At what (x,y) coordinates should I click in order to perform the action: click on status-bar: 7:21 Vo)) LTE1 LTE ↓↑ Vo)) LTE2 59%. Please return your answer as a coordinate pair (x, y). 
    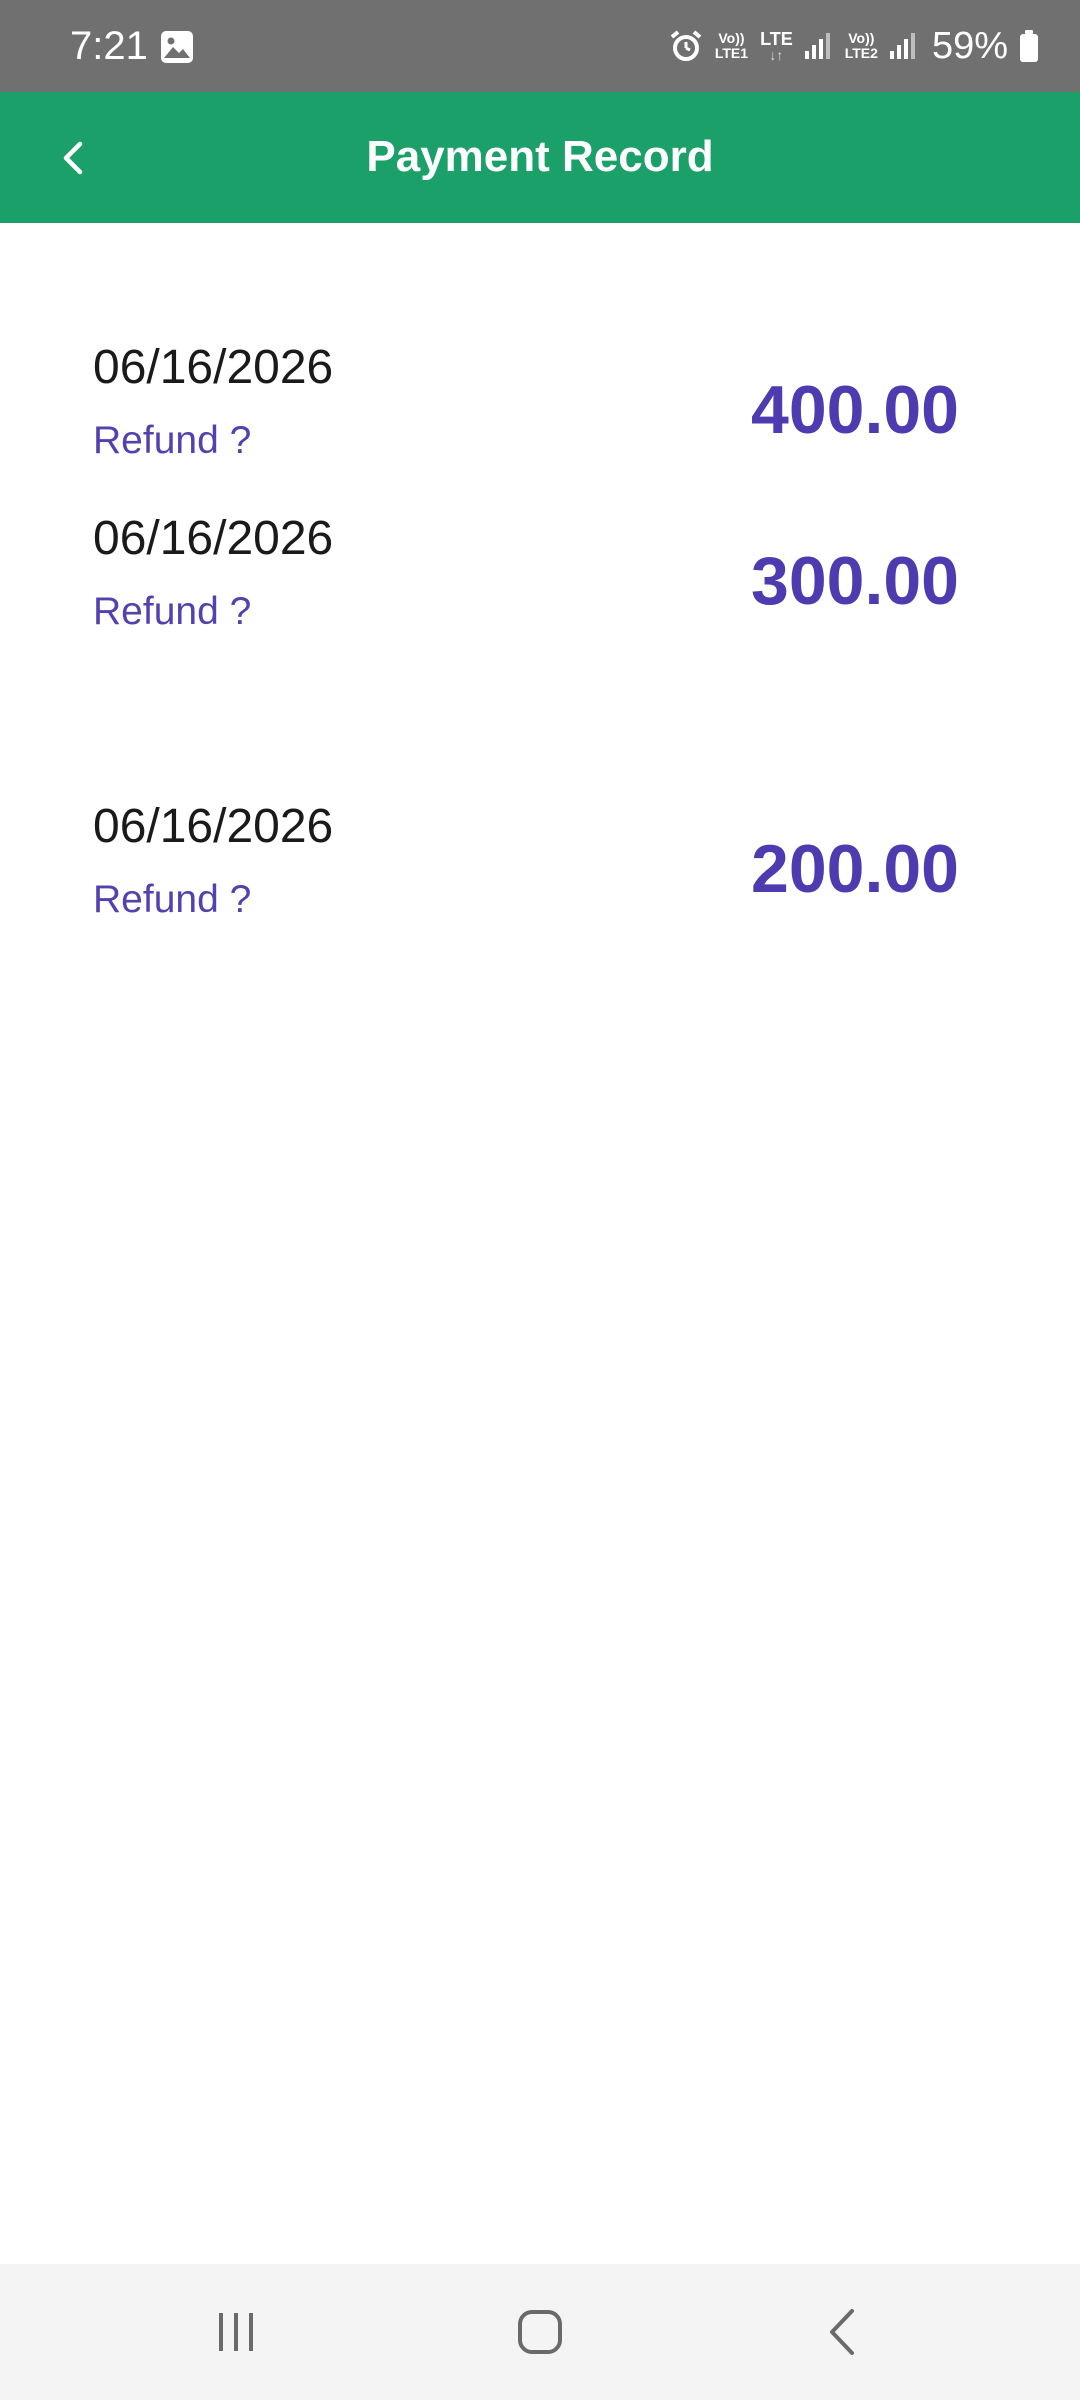
    Looking at the image, I should click on (540, 46).